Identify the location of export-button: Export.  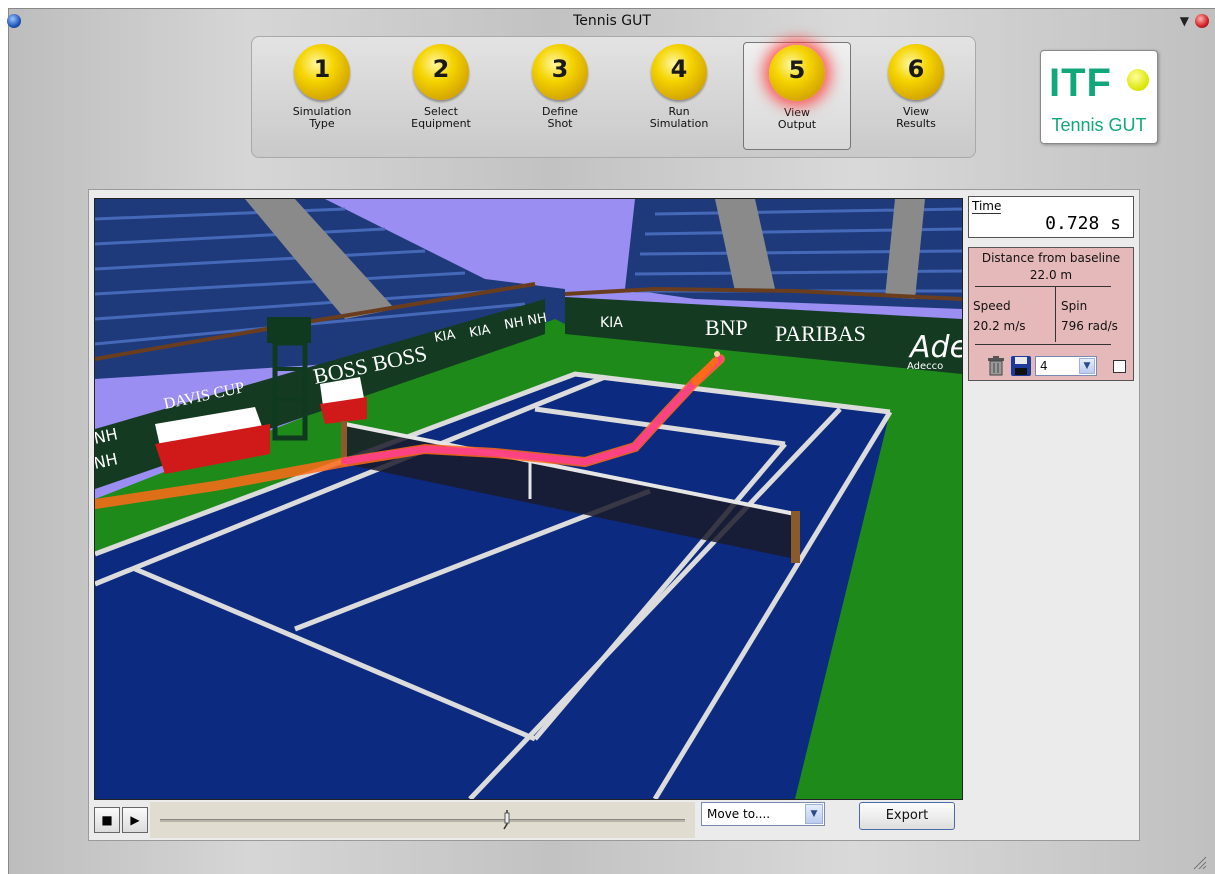
(907, 816).